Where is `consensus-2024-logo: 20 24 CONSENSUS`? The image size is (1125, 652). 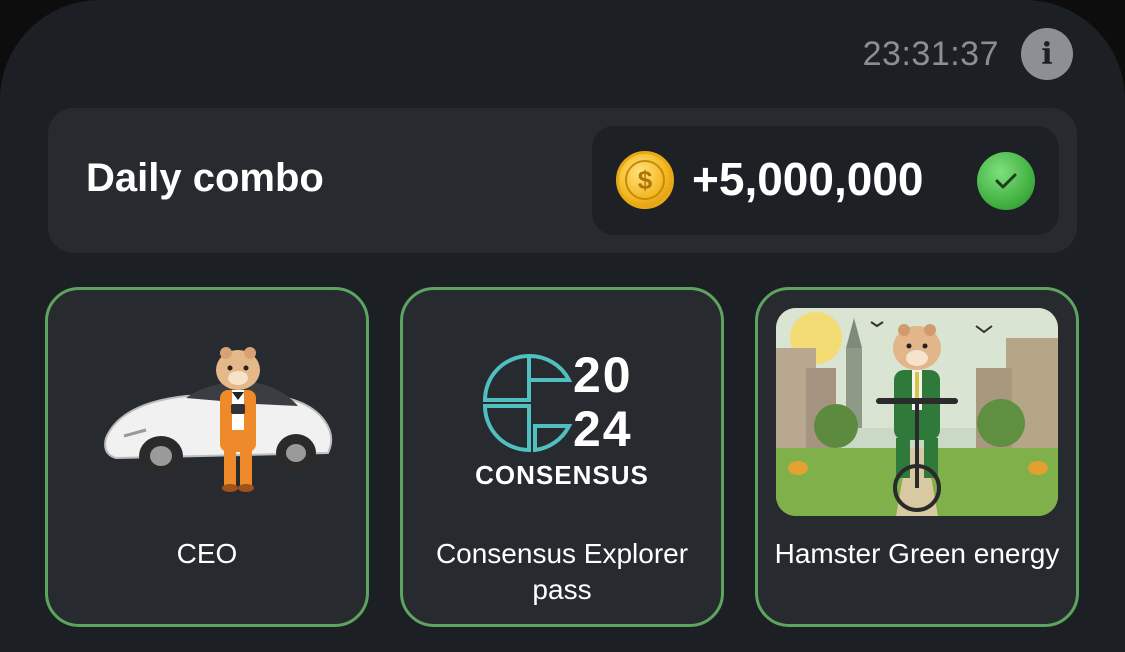 consensus-2024-logo: 20 24 CONSENSUS is located at coordinates (562, 412).